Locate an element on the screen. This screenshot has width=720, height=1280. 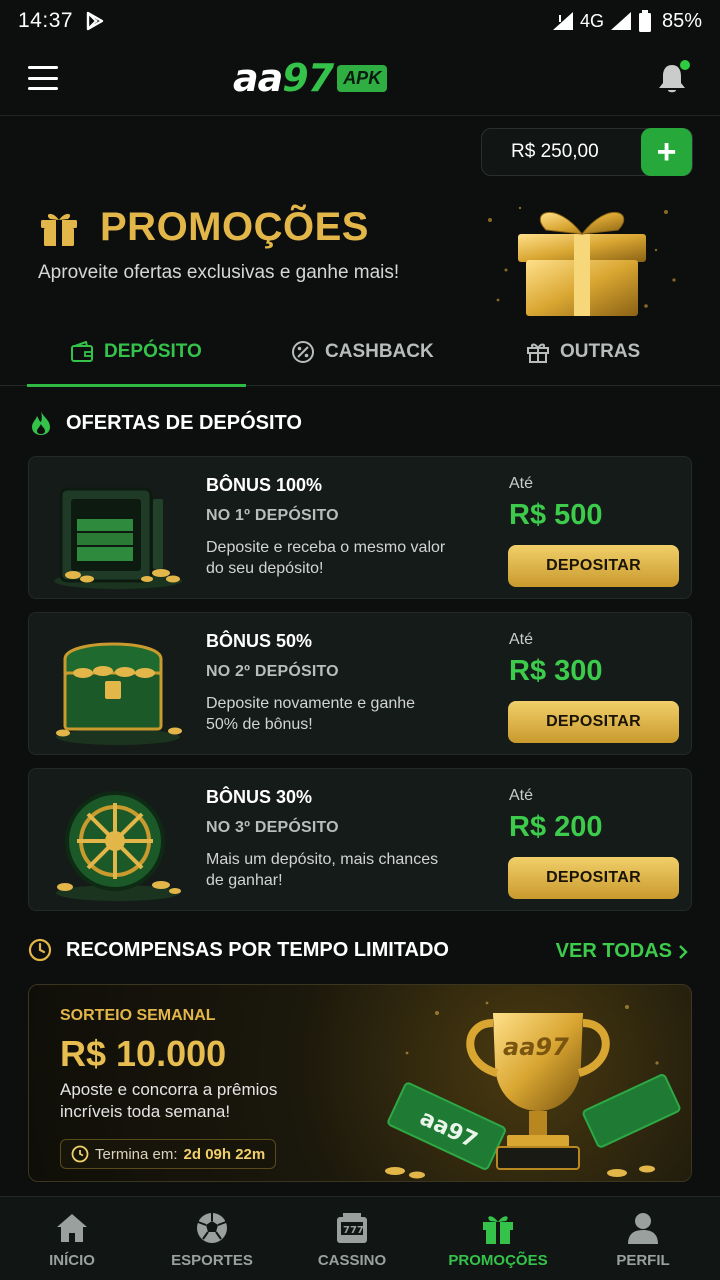
see-all-label: VER TODAS is located at coordinates (613, 951).